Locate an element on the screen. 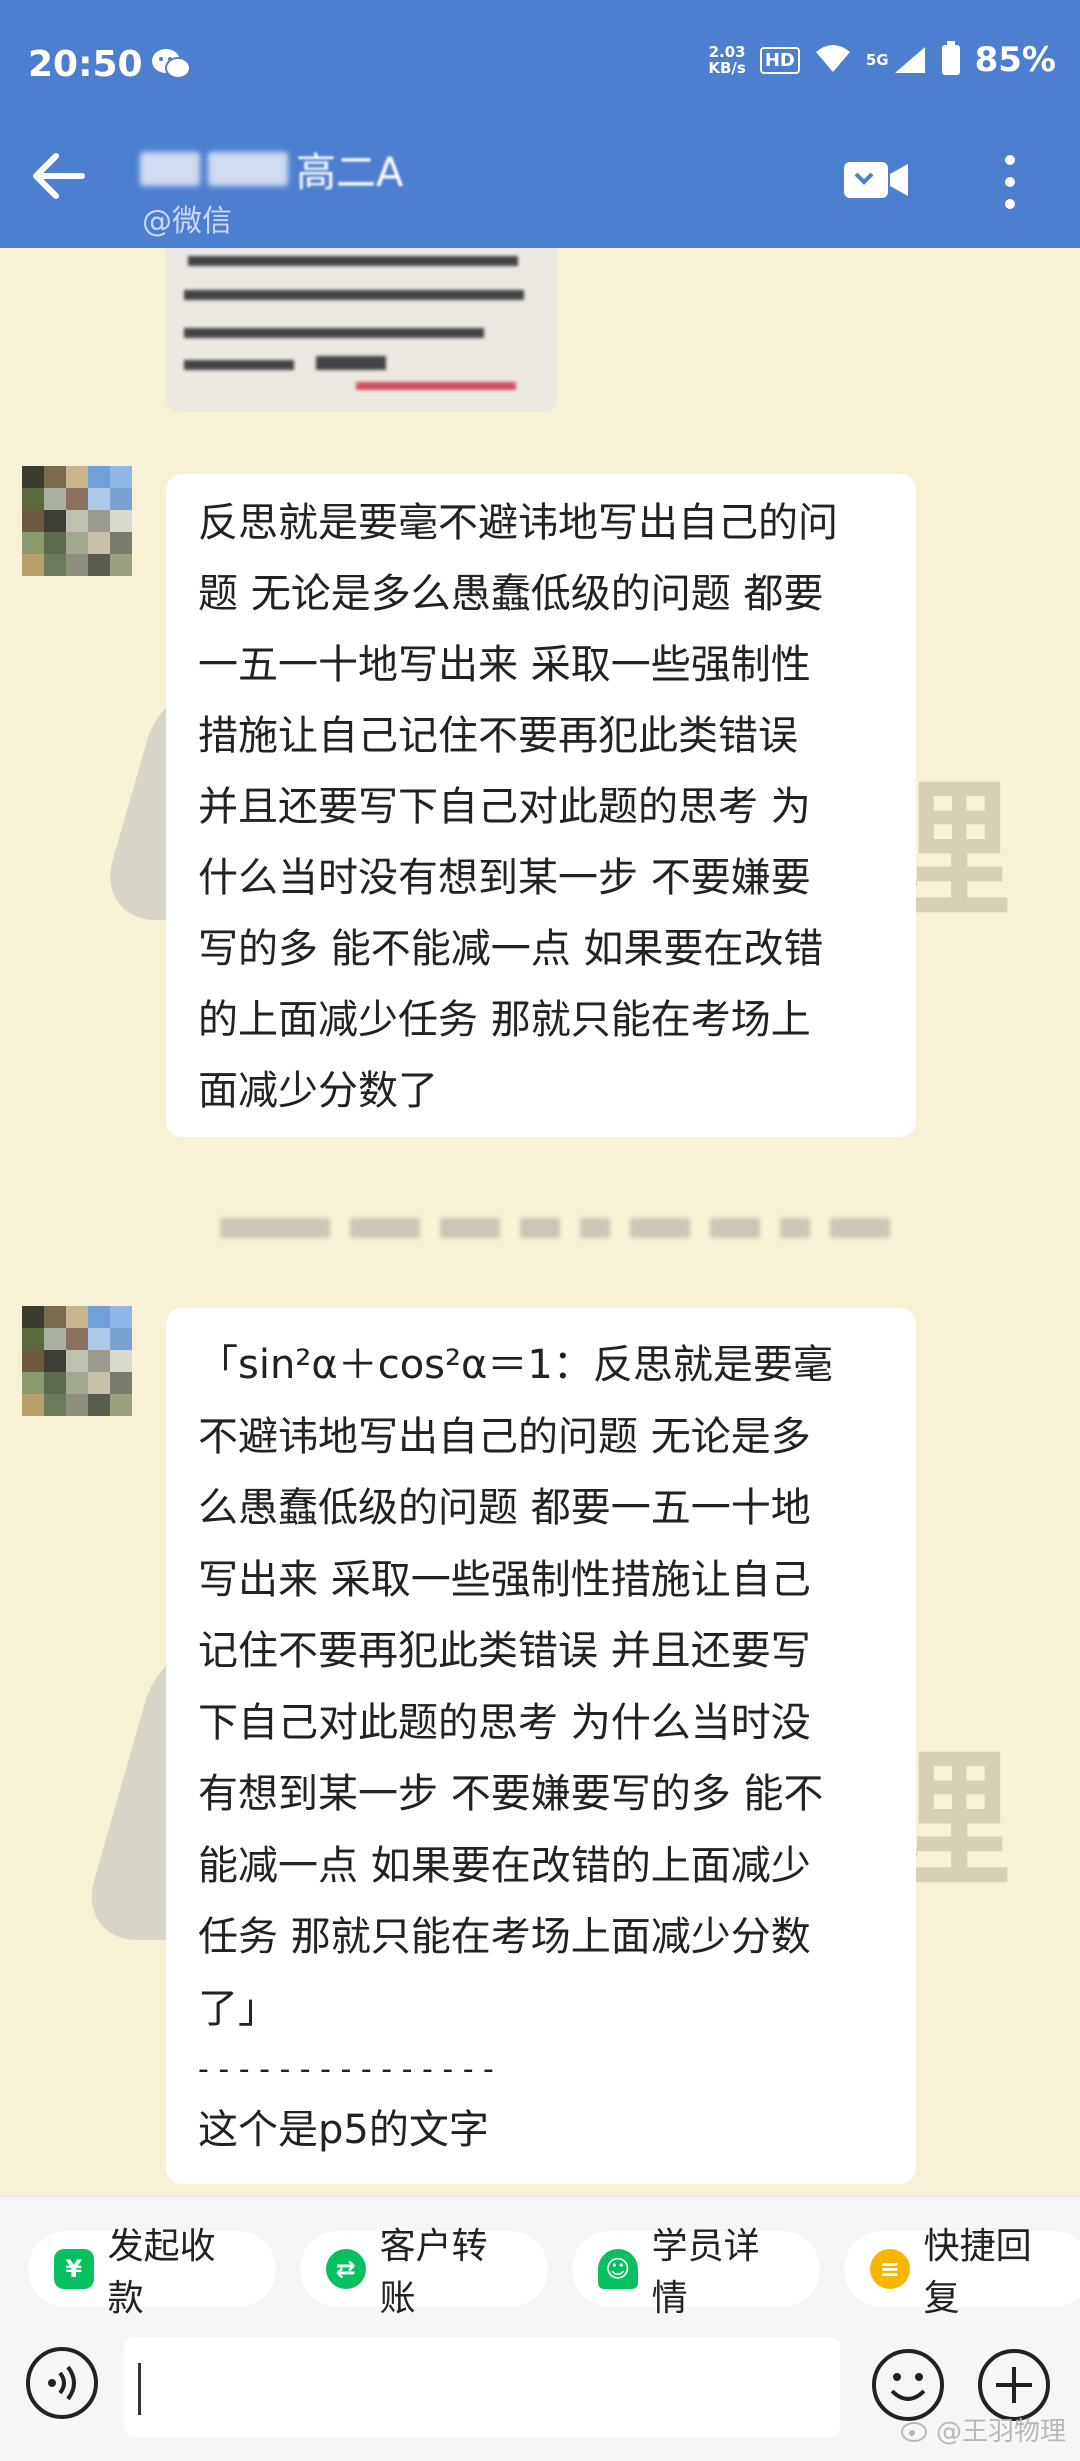 This screenshot has height=2461, width=1080. transfer-icon: ⇄ is located at coordinates (346, 2269).